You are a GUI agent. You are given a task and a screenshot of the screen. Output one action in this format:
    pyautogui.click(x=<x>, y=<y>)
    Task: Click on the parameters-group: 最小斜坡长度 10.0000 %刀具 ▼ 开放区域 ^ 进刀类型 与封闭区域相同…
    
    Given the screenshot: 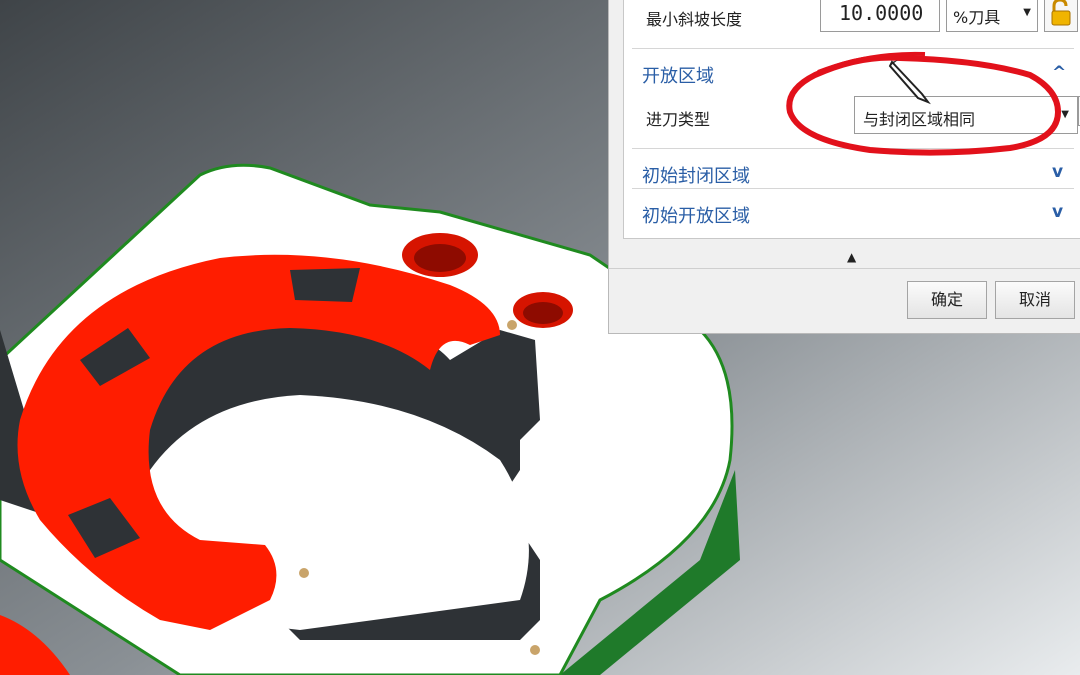 What is the action you would take?
    pyautogui.click(x=851, y=119)
    